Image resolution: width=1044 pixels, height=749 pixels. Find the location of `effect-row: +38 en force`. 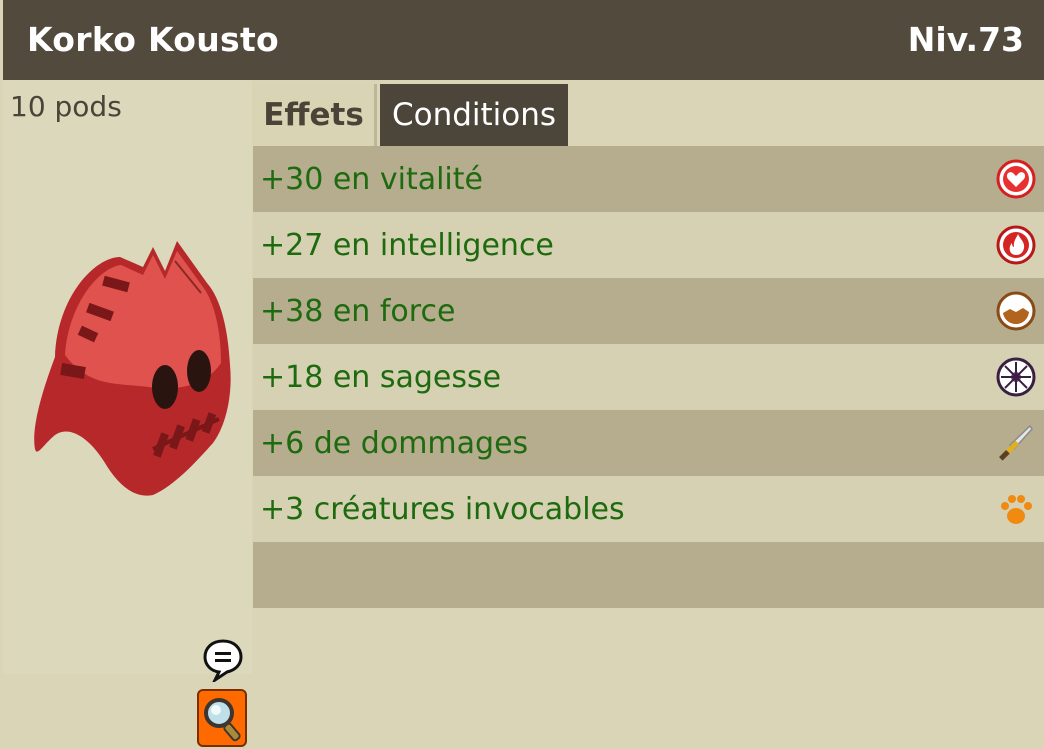

effect-row: +38 en force is located at coordinates (648, 311).